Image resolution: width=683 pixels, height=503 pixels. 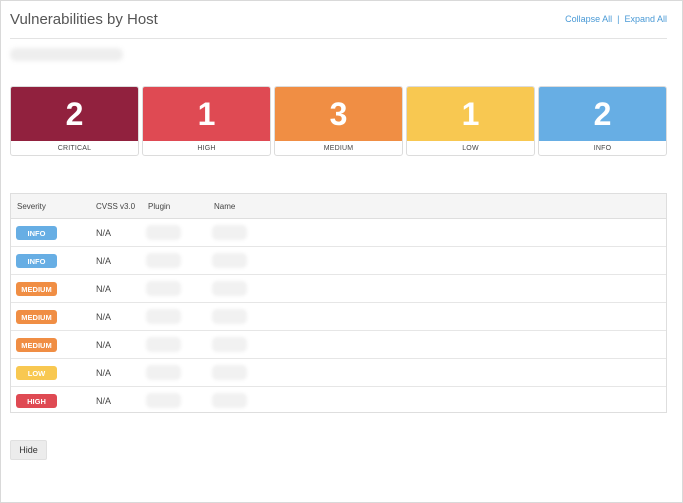 What do you see at coordinates (115, 206) in the screenshot?
I see `column-header-cvss: CVSS v3.0` at bounding box center [115, 206].